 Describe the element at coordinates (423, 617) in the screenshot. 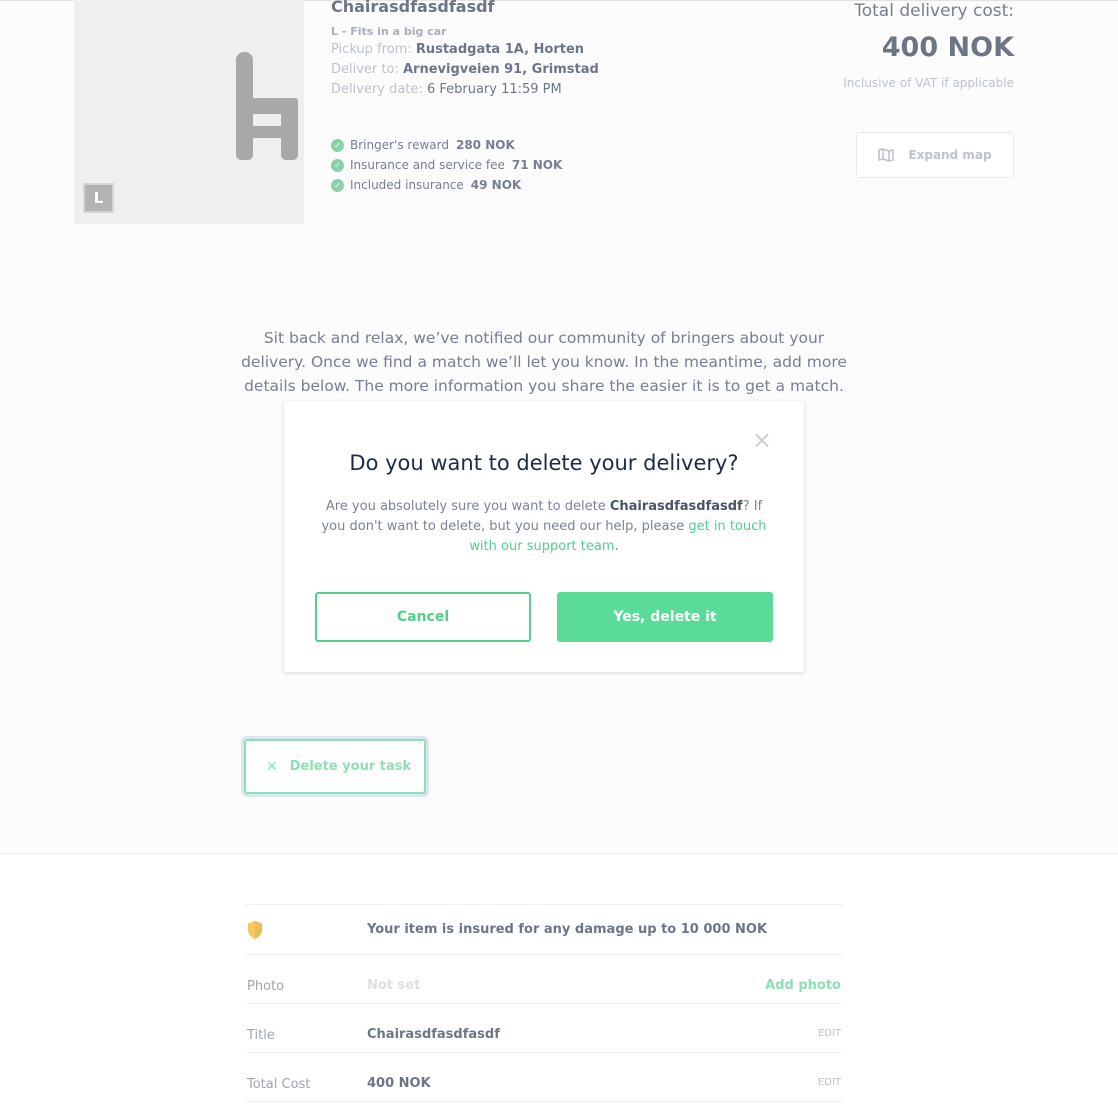

I see `cancel-button: Cancel` at that location.